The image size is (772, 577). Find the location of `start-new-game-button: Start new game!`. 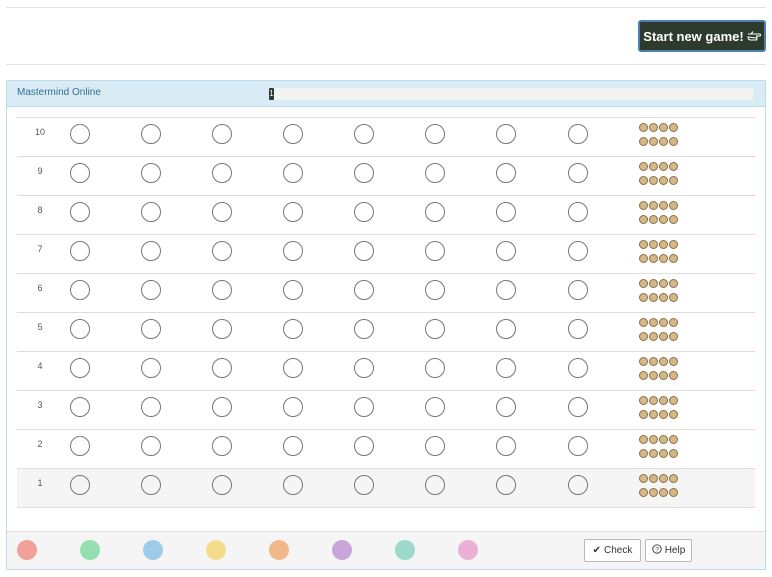

start-new-game-button: Start new game! is located at coordinates (702, 36).